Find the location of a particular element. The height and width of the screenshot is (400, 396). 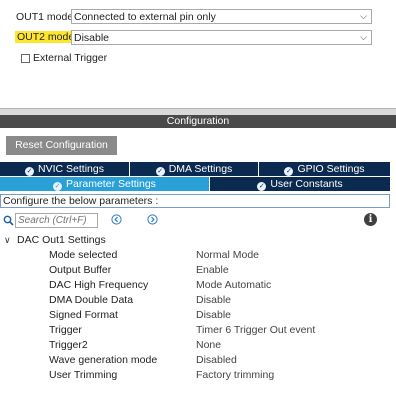

parameter-row: Trigger2 None is located at coordinates (198, 345).